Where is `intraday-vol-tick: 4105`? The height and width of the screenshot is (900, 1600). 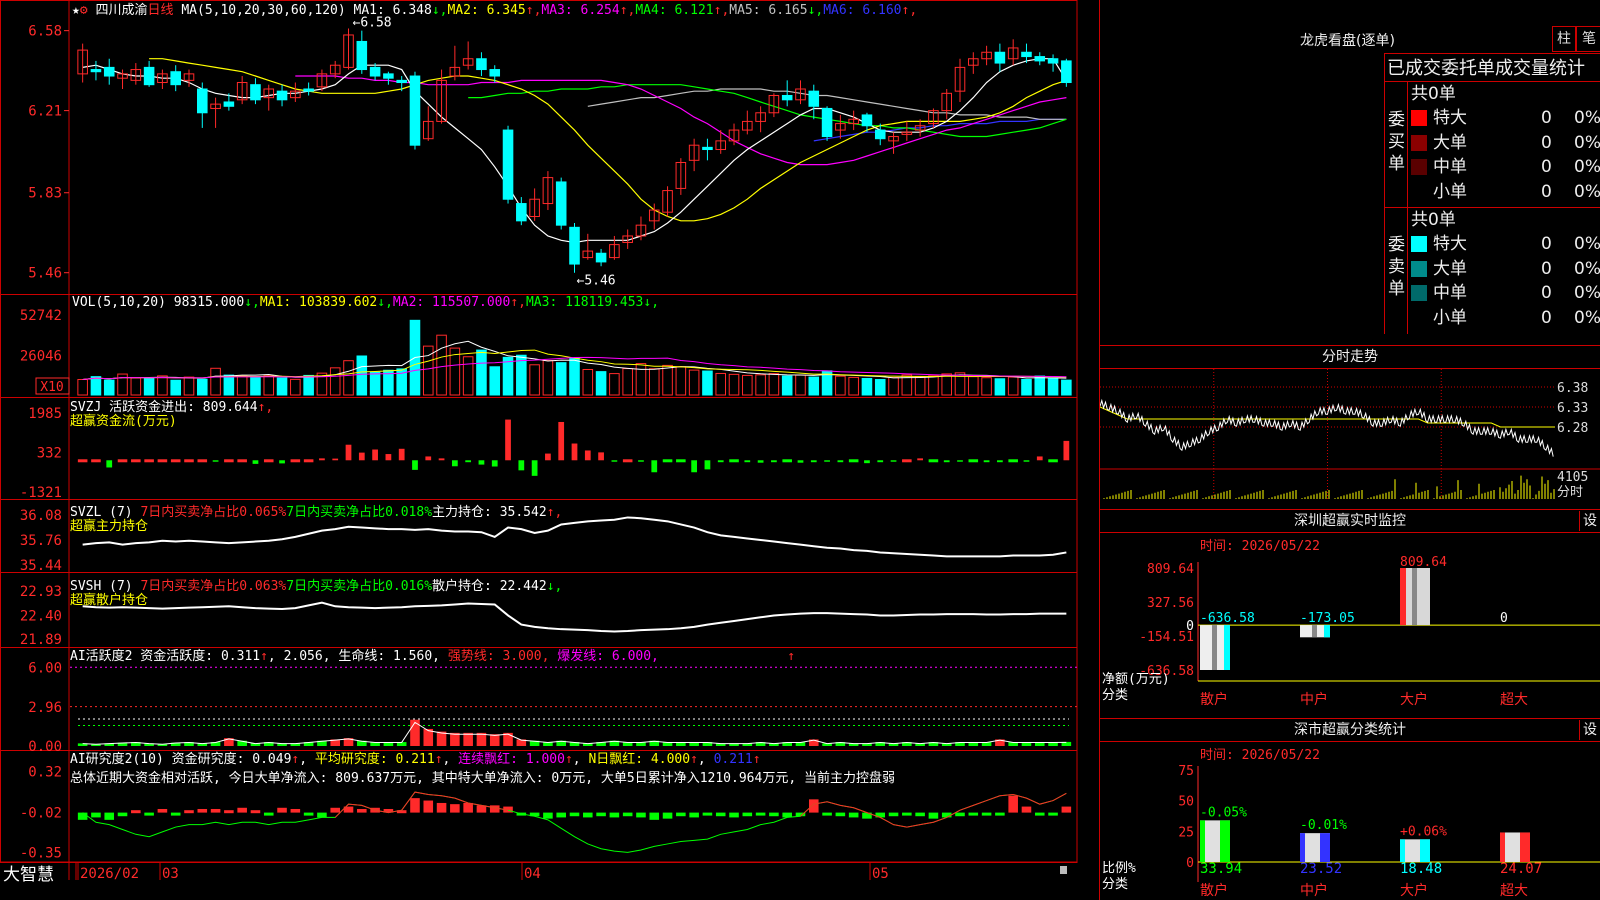 intraday-vol-tick: 4105 is located at coordinates (1572, 477).